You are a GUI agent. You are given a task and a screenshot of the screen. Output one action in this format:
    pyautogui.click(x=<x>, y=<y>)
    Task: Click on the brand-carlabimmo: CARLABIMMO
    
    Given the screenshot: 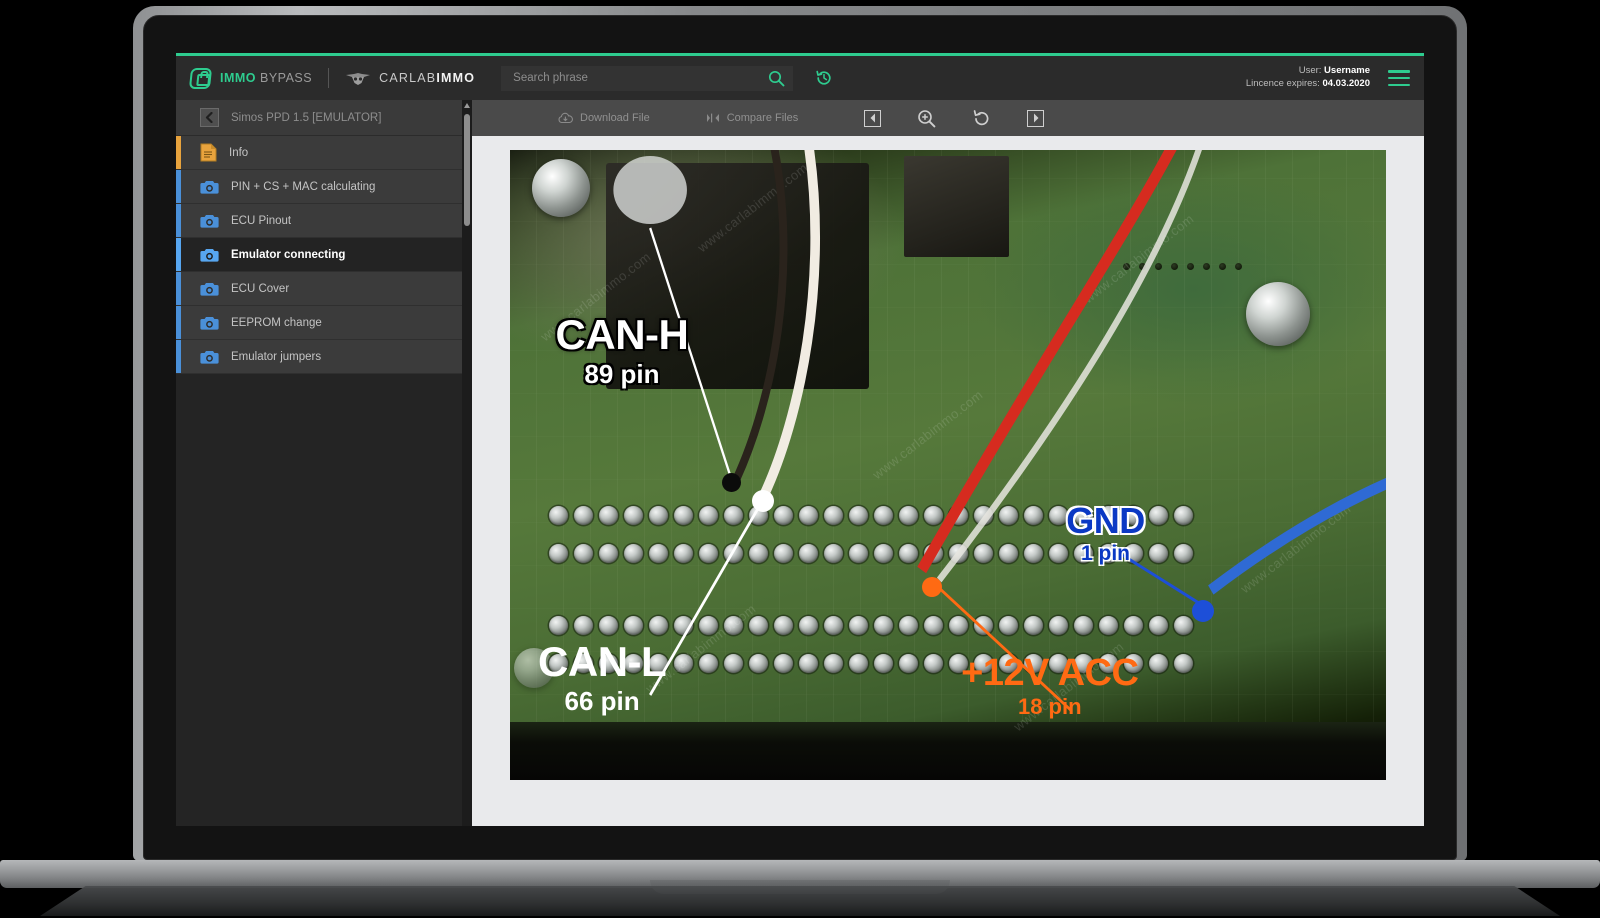 What is the action you would take?
    pyautogui.click(x=410, y=78)
    